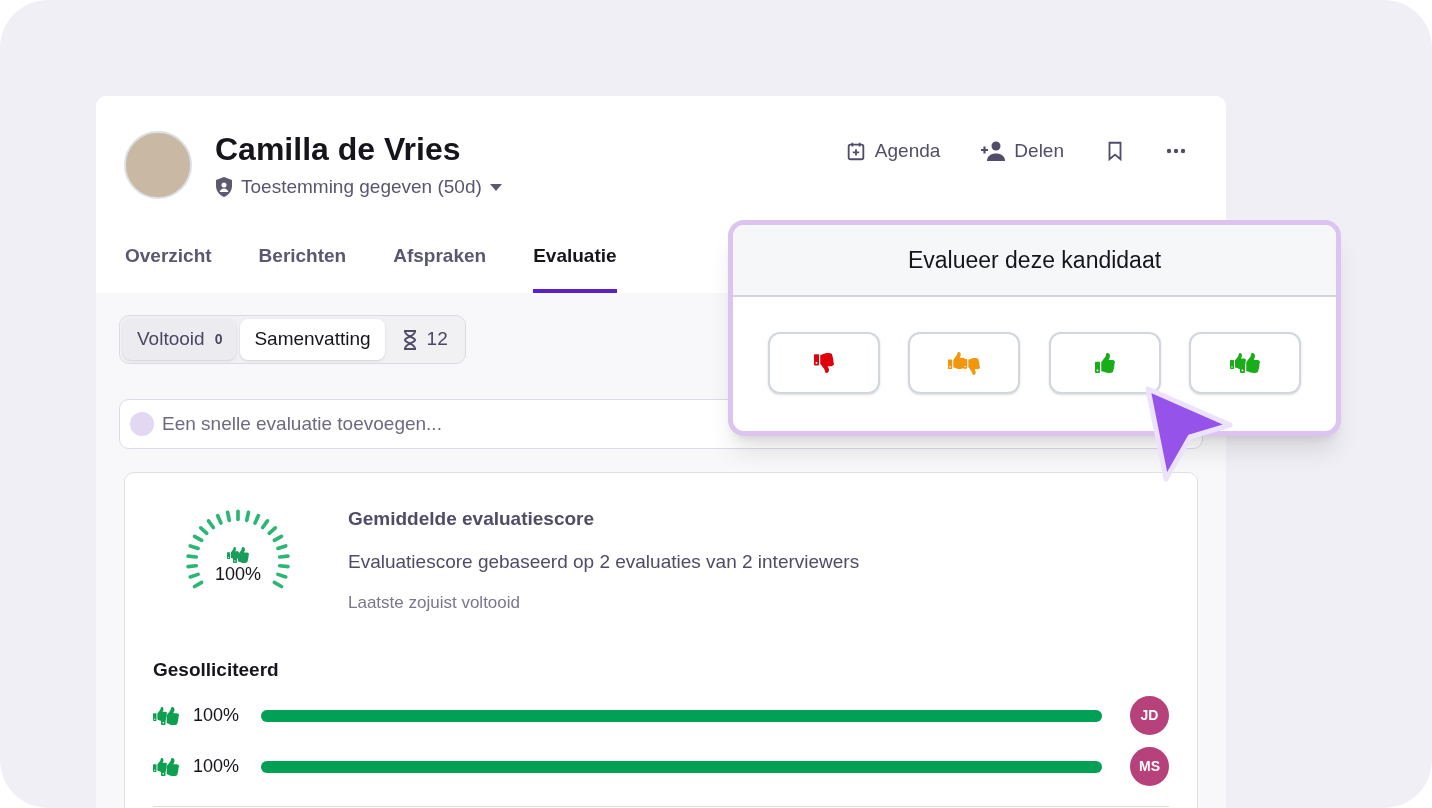 This screenshot has height=808, width=1432. I want to click on hourglass-icon, so click(409, 339).